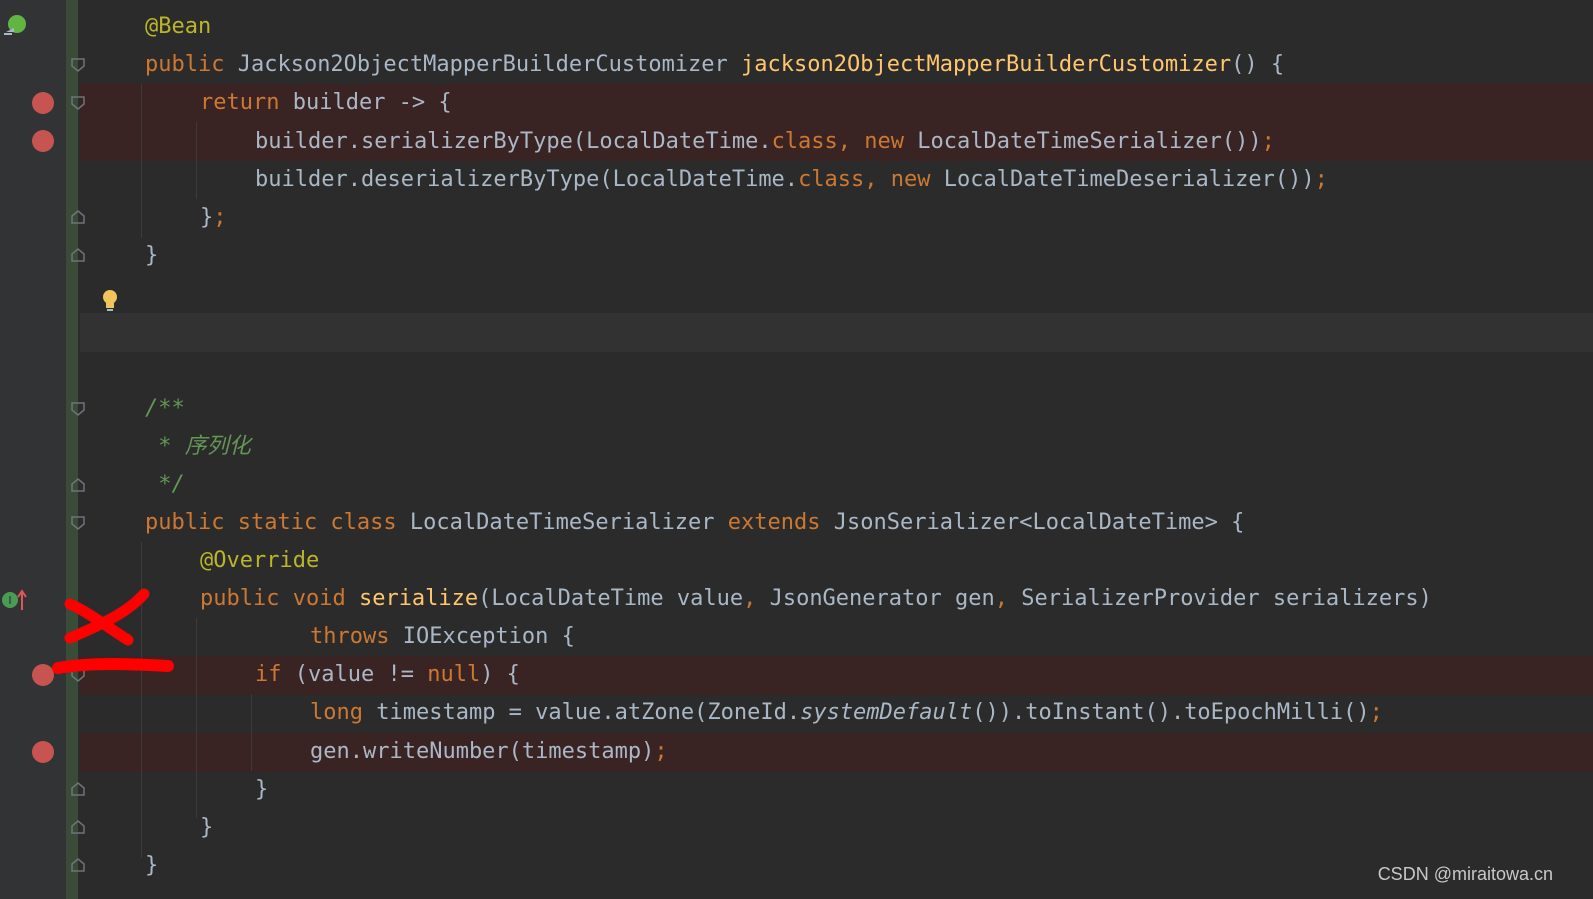 Image resolution: width=1593 pixels, height=899 pixels. What do you see at coordinates (418, 598) in the screenshot?
I see `code-token: serialize` at bounding box center [418, 598].